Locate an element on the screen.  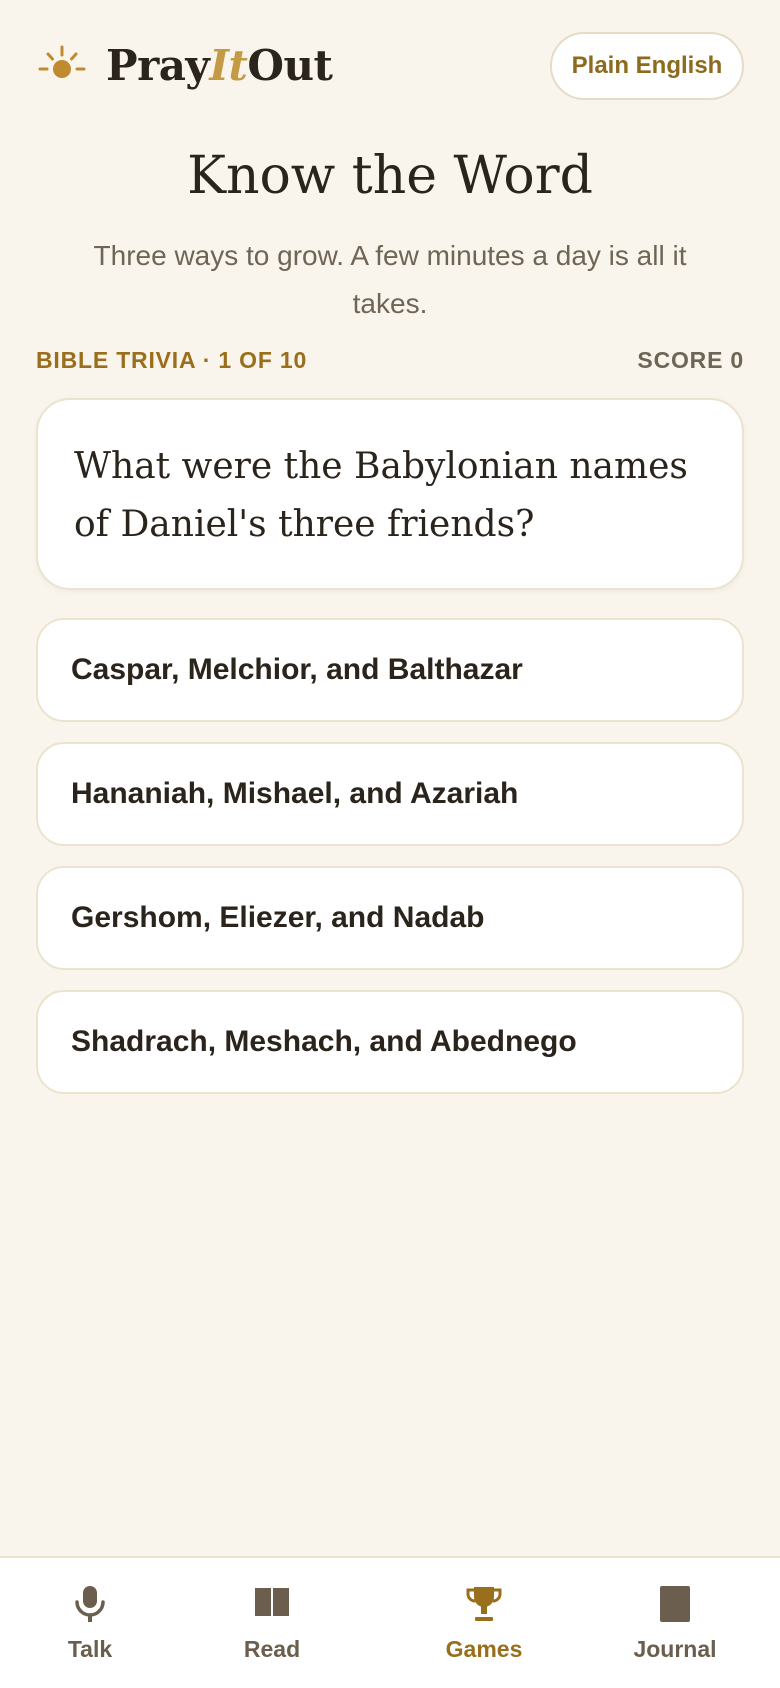
logo: PrayItOut is located at coordinates (185, 65).